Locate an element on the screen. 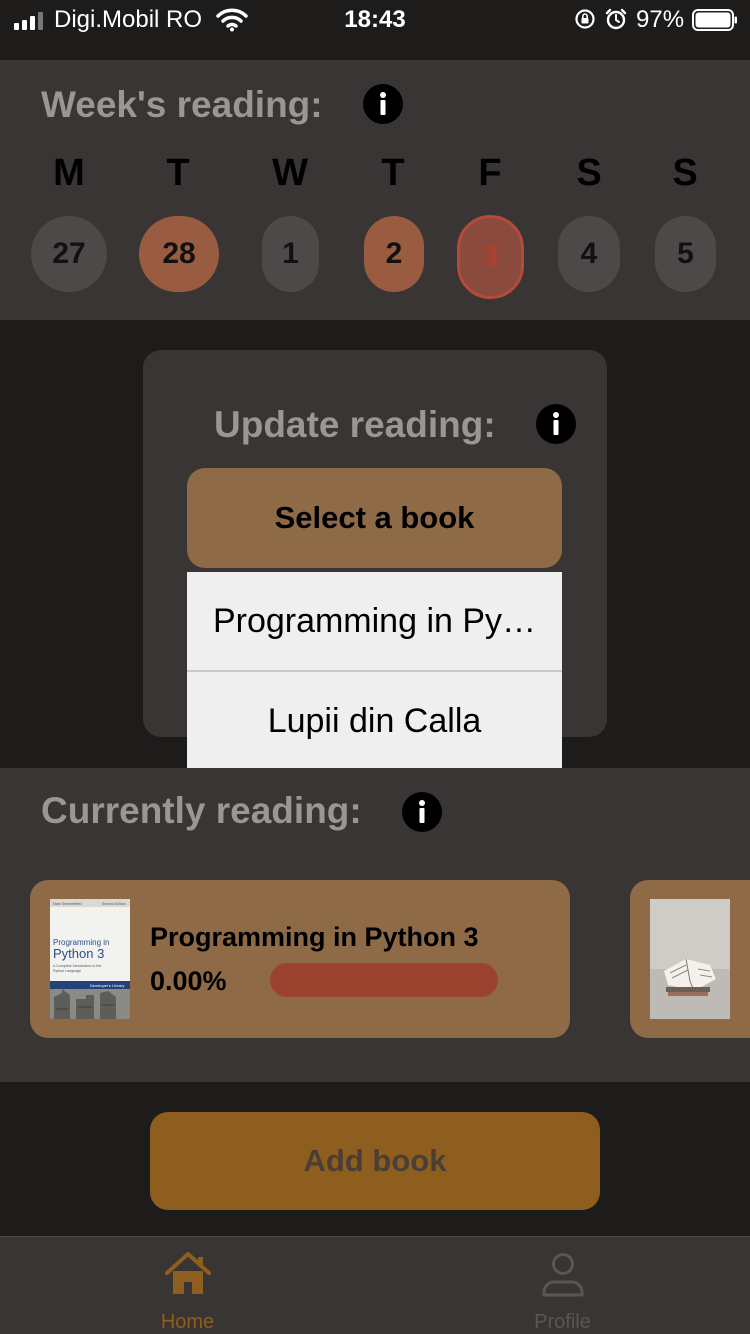 The image size is (750, 1334). book-progress-bar is located at coordinates (384, 980).